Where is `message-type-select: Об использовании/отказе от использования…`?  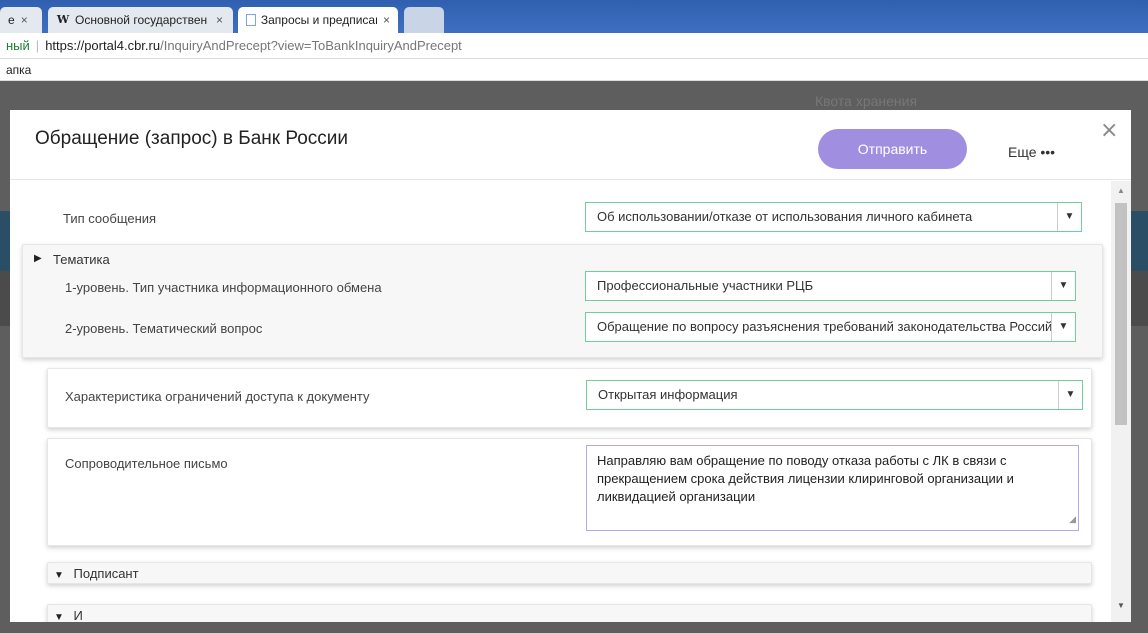 message-type-select: Об использовании/отказе от использования… is located at coordinates (833, 217).